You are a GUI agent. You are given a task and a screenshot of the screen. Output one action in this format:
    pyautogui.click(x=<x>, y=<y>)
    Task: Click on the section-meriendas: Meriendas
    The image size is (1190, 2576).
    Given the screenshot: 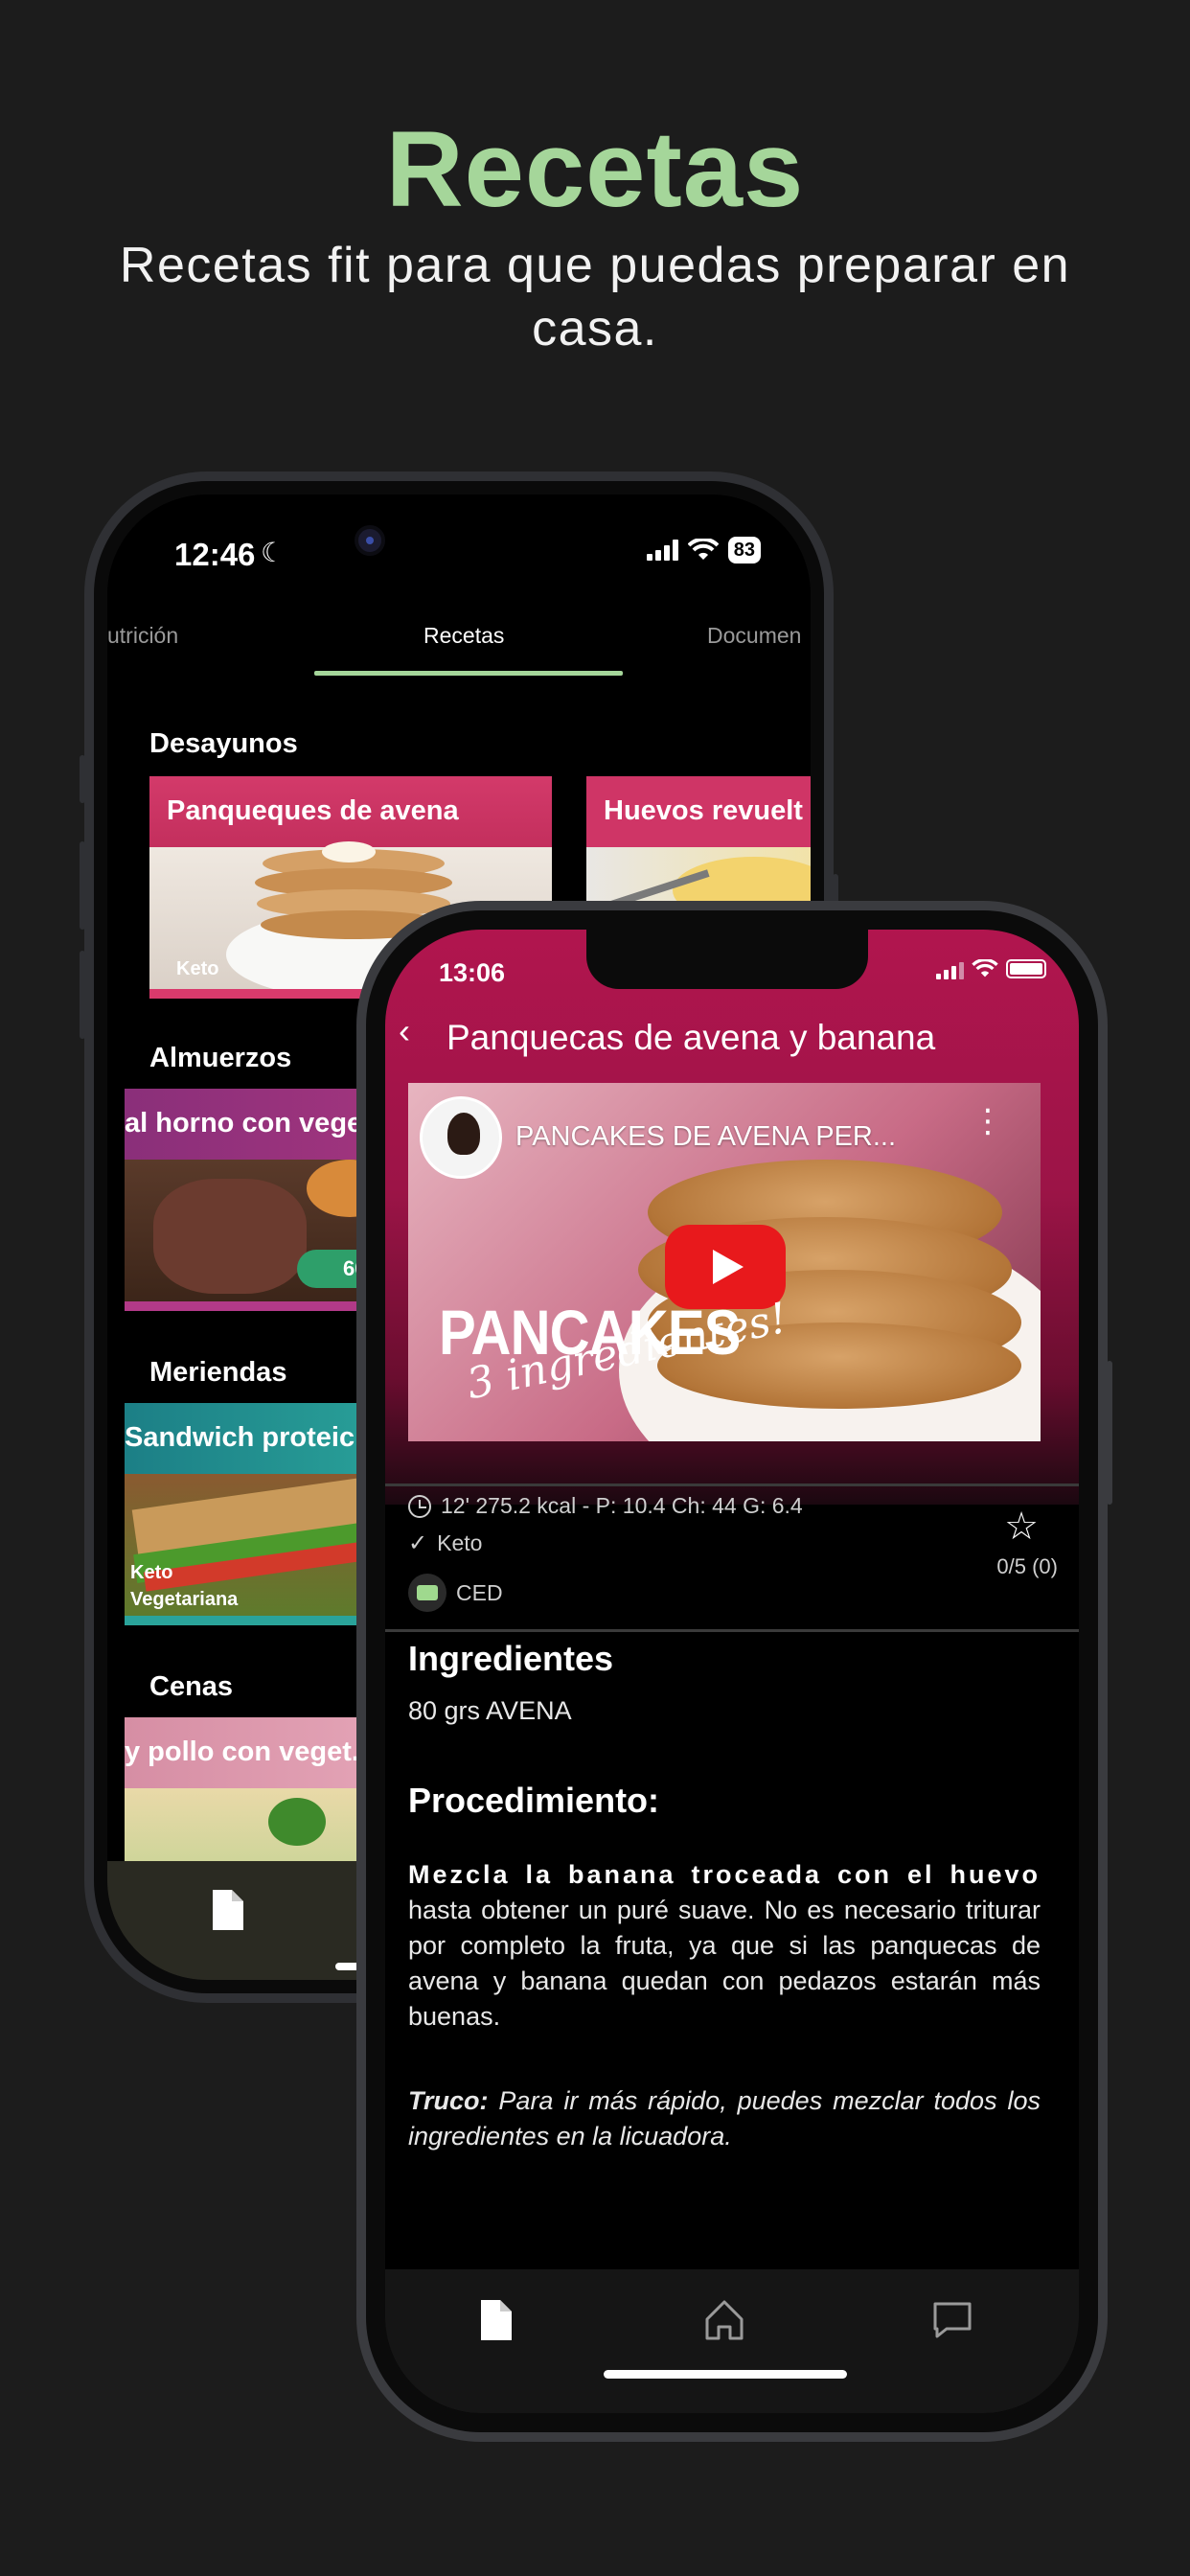 What is the action you would take?
    pyautogui.click(x=218, y=1372)
    